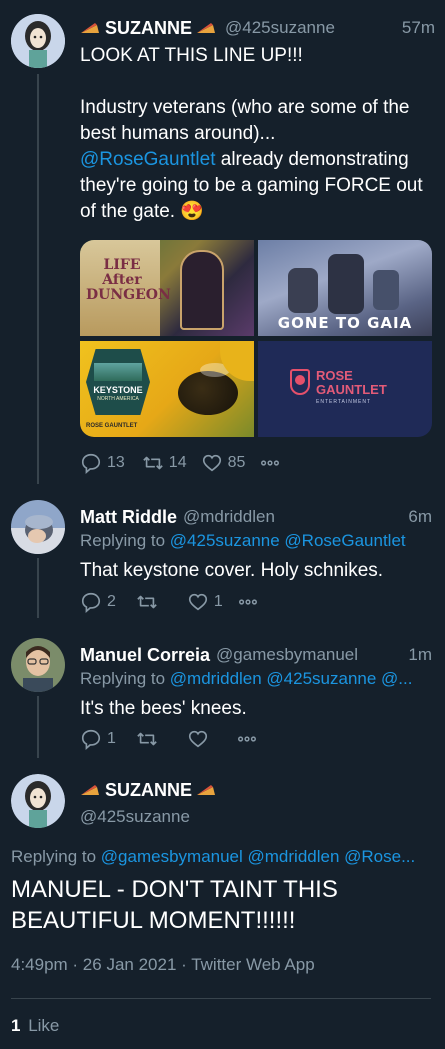 This screenshot has height=1049, width=445. What do you see at coordinates (167, 389) in the screenshot?
I see `media-image: KEYSTONE NORTH AMERICA ROSE GAUNTLET` at bounding box center [167, 389].